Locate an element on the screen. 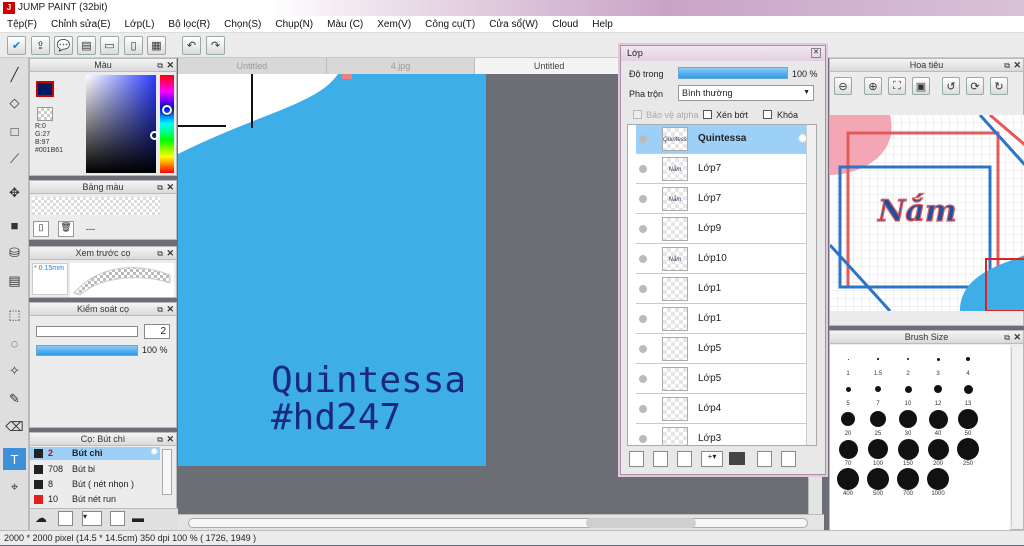 The width and height of the screenshot is (1024, 546). speech-bubble-icon: 💬 is located at coordinates (63, 45).